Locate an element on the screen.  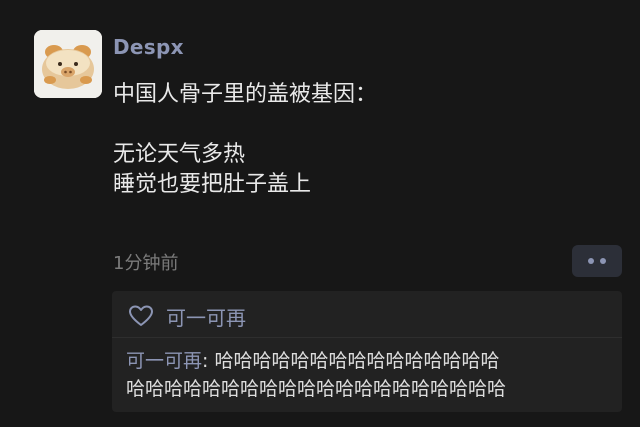
comment-text: 哈哈哈哈哈哈哈哈哈哈哈哈哈哈哈 is located at coordinates (357, 361).